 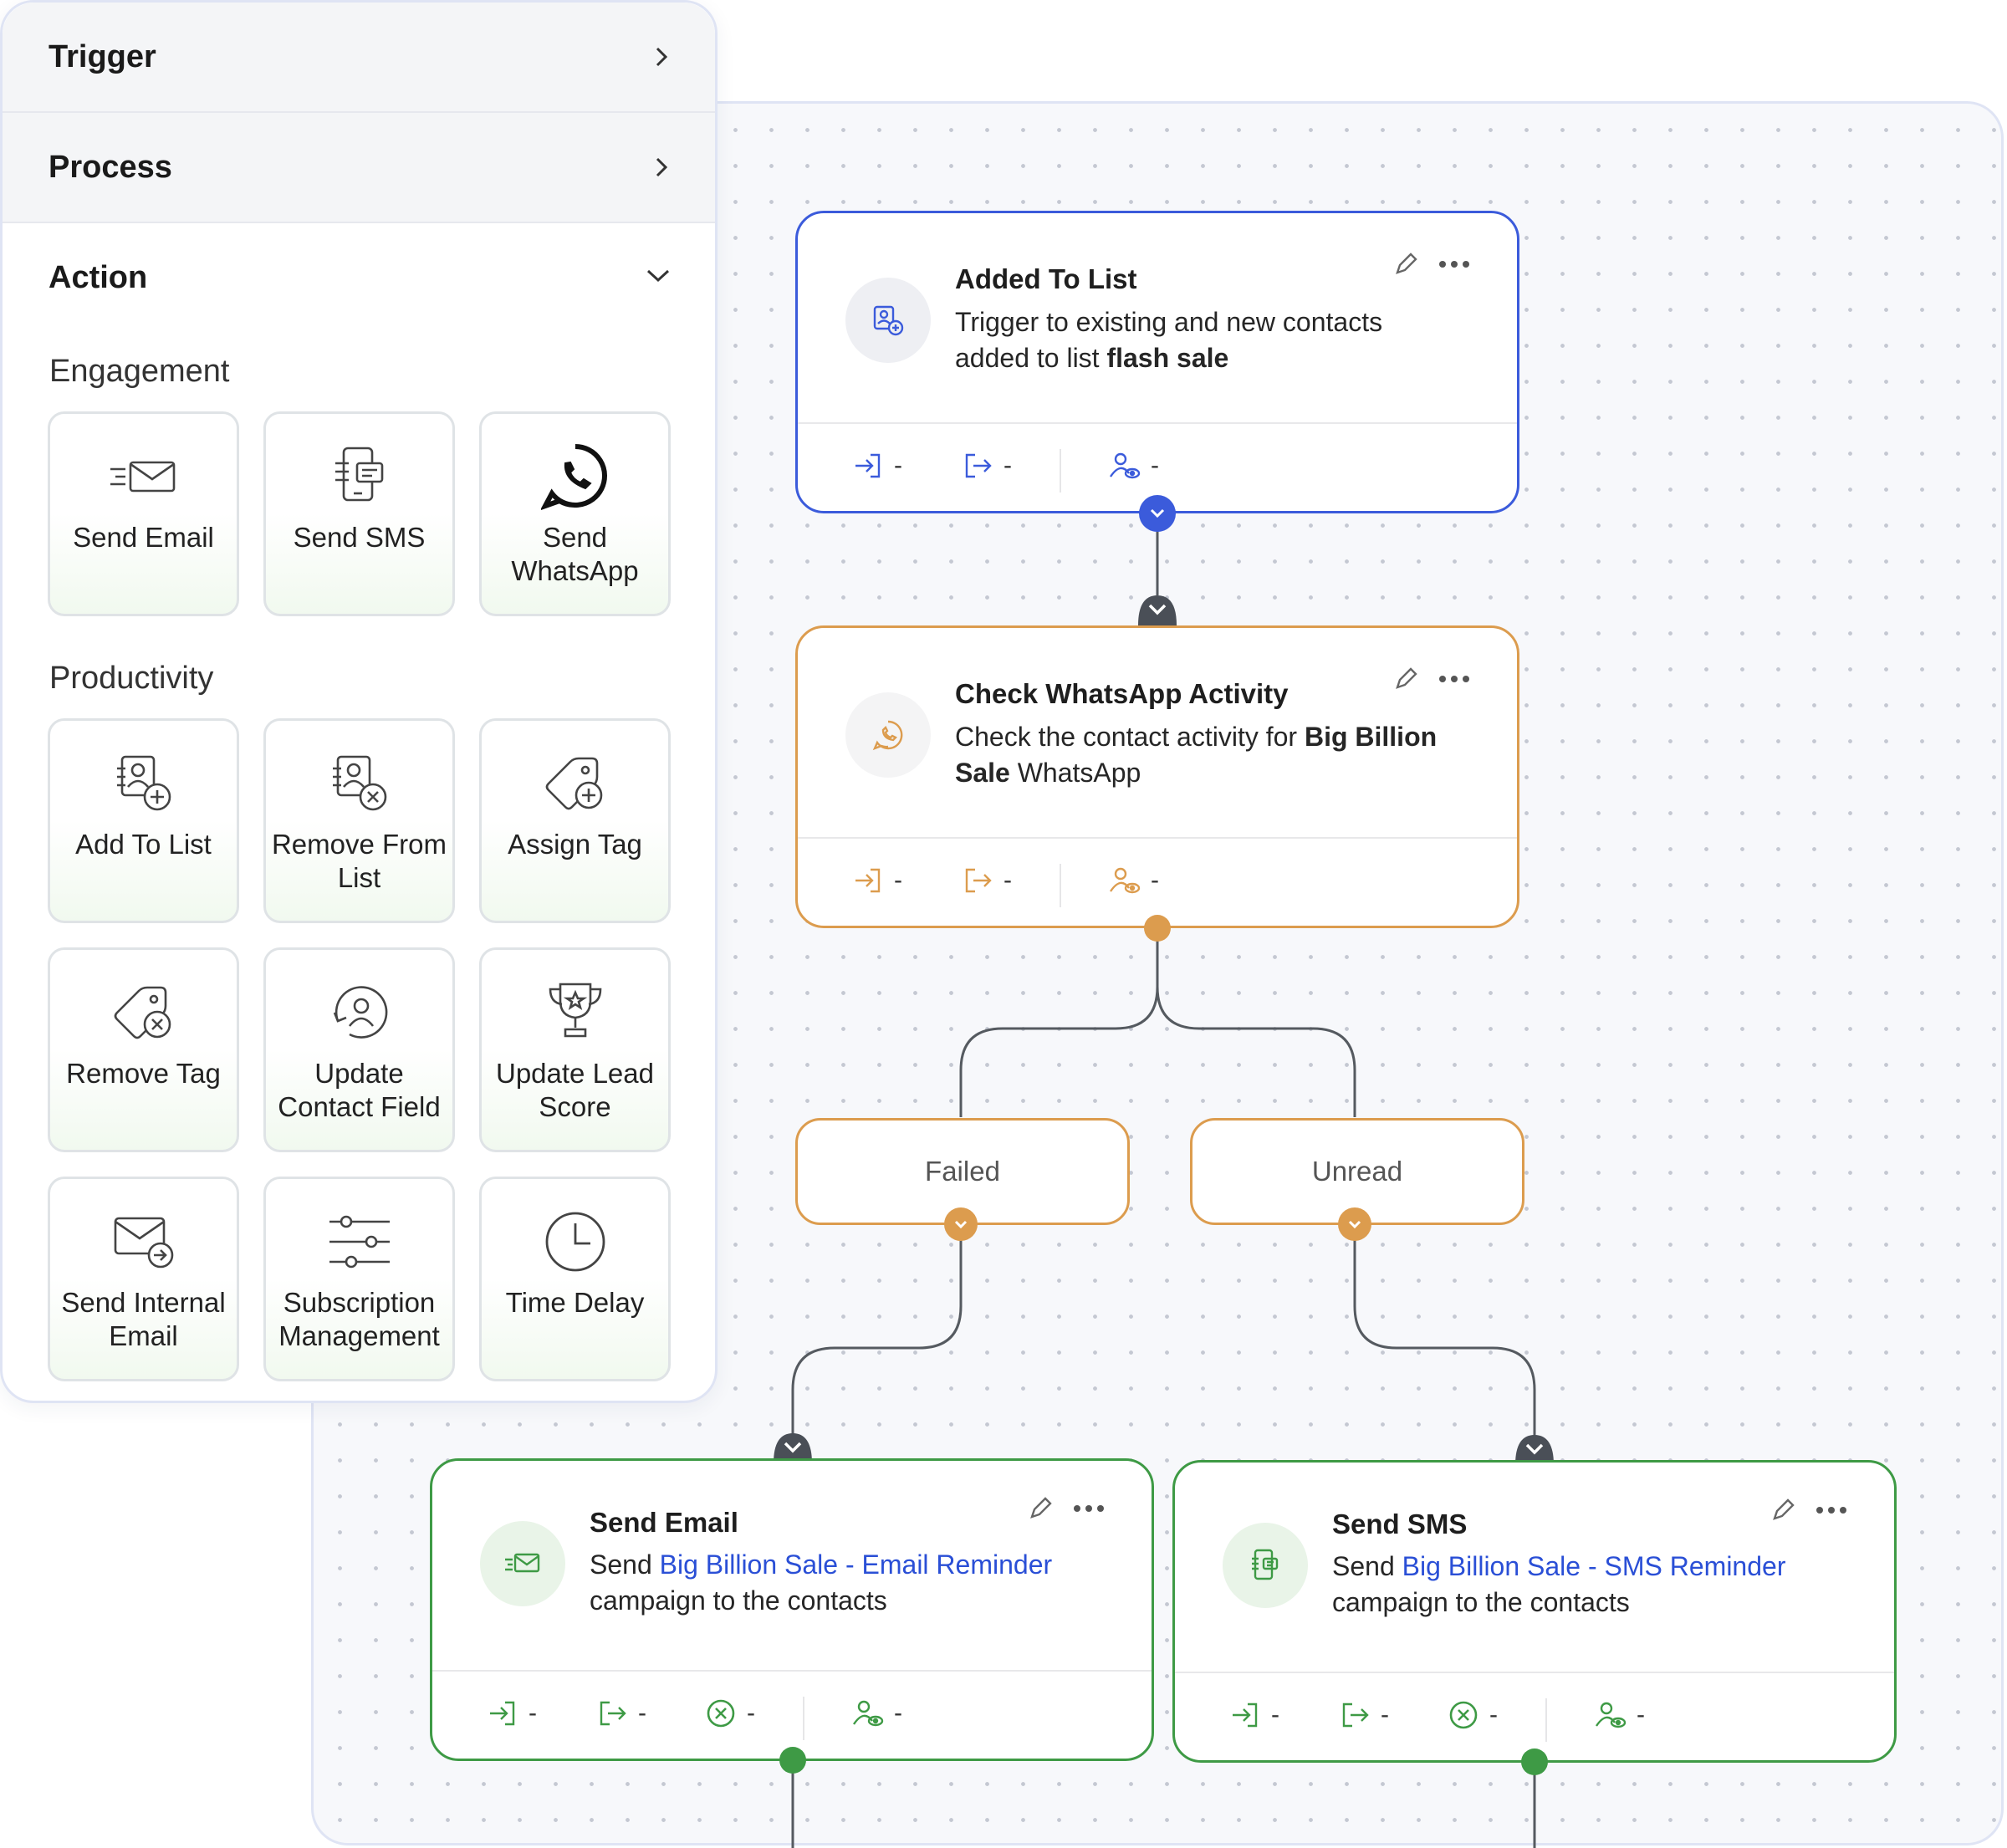 I want to click on whatsapp-icon, so click(x=888, y=735).